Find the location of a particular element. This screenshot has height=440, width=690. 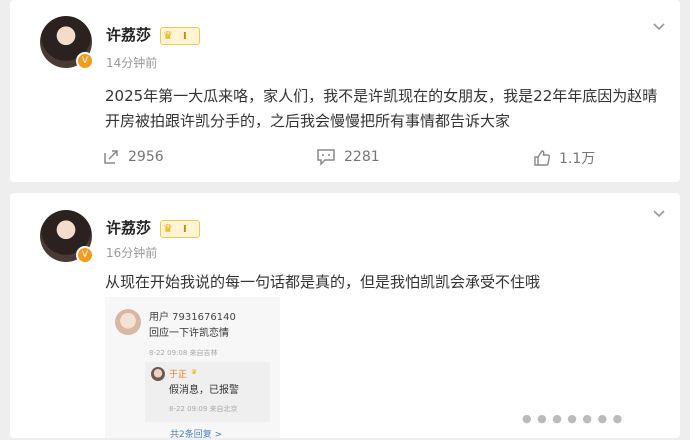

comment-icon is located at coordinates (326, 157).